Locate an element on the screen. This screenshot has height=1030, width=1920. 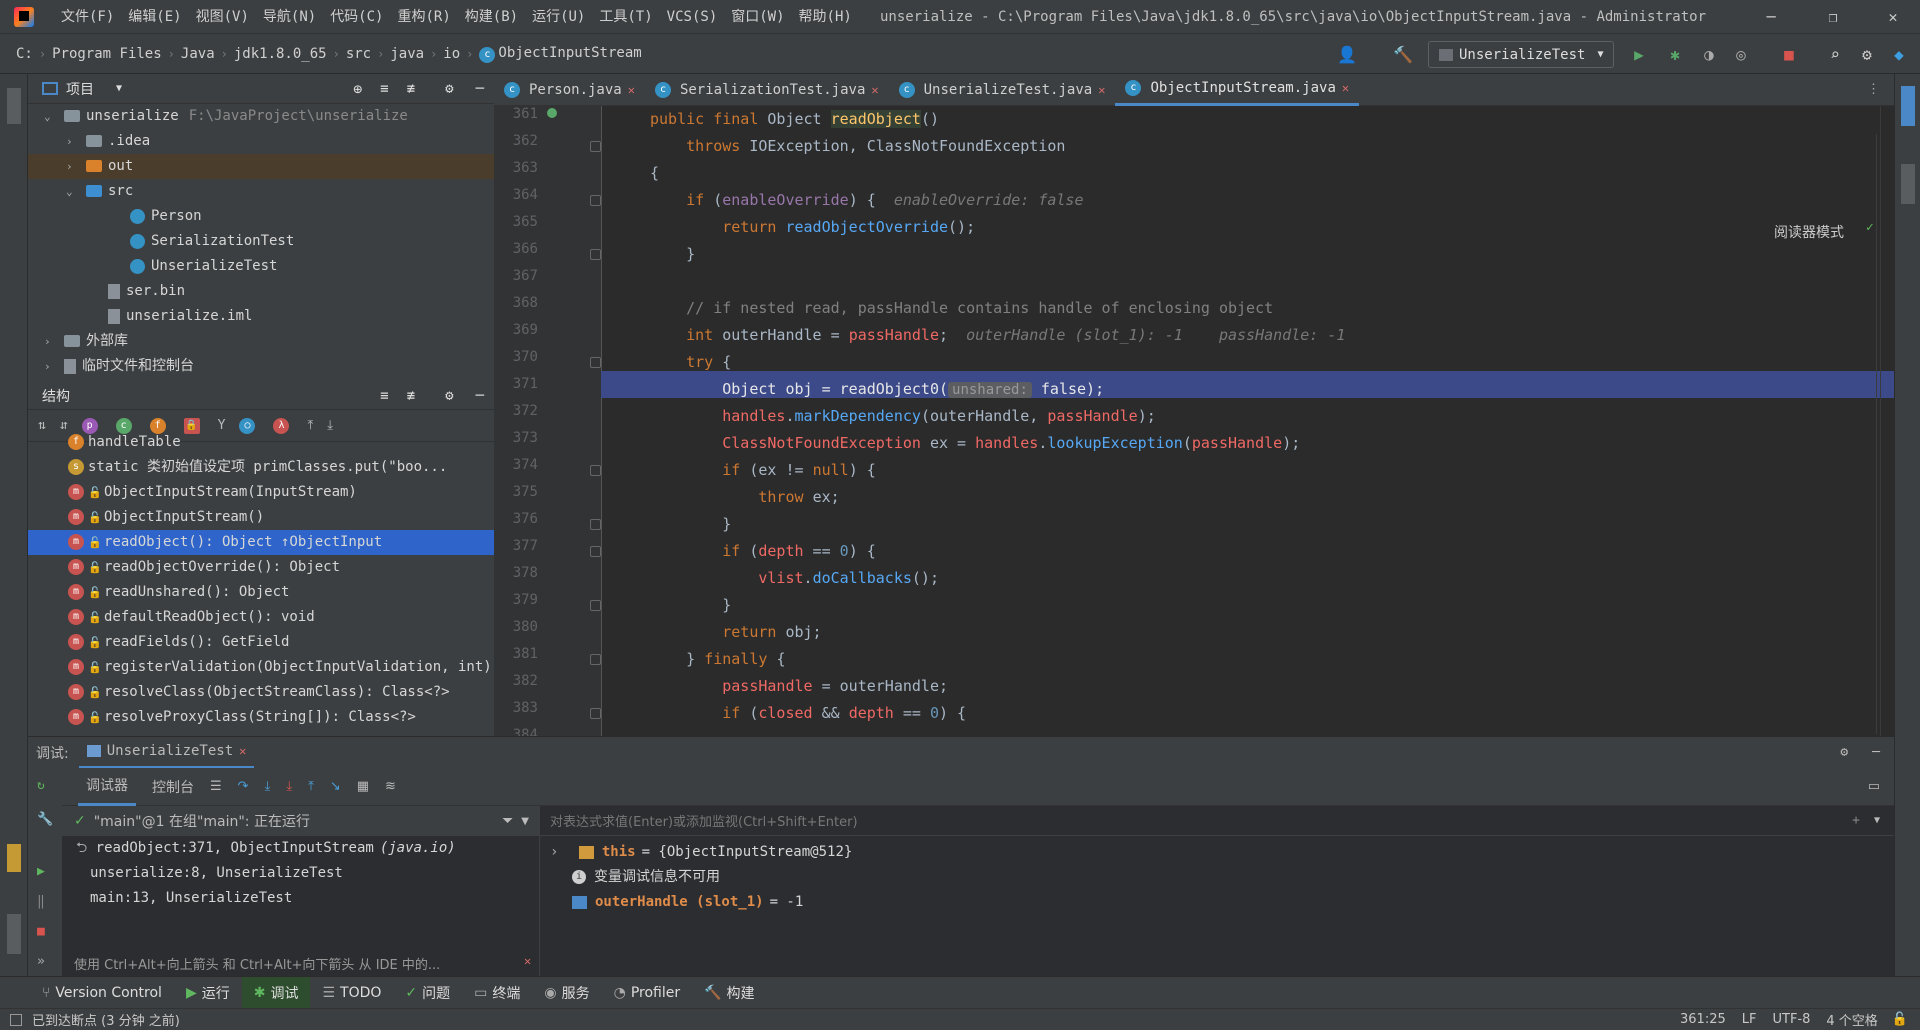
run-configuration-select: UnserializeTest ▼ is located at coordinates (1521, 54).